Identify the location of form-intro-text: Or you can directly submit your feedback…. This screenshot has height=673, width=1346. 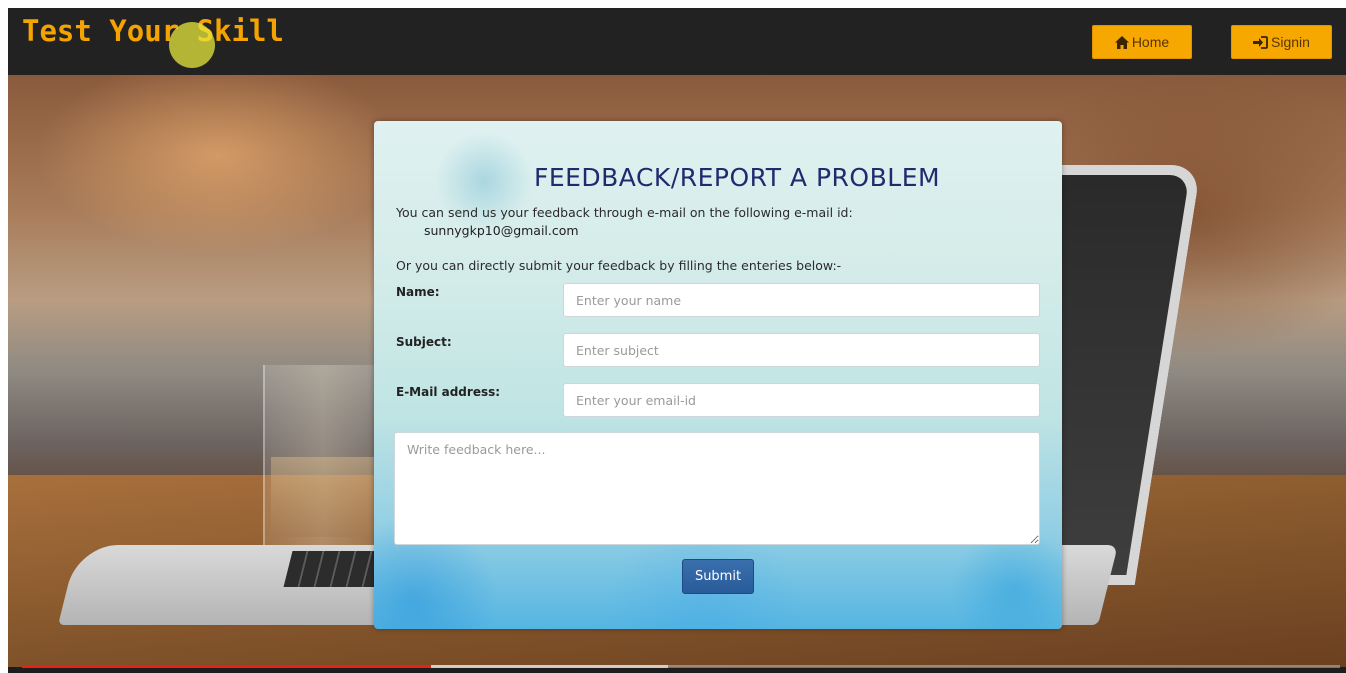
(619, 265).